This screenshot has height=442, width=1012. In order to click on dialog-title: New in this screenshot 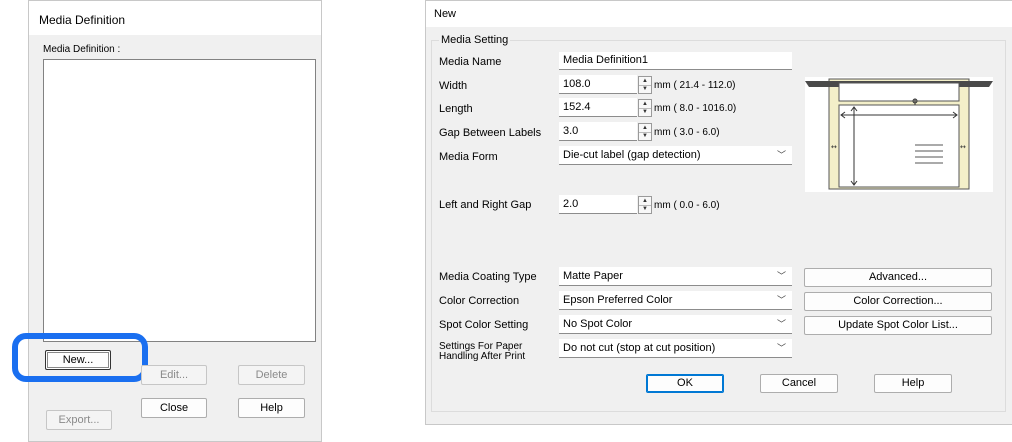, I will do `click(445, 14)`.